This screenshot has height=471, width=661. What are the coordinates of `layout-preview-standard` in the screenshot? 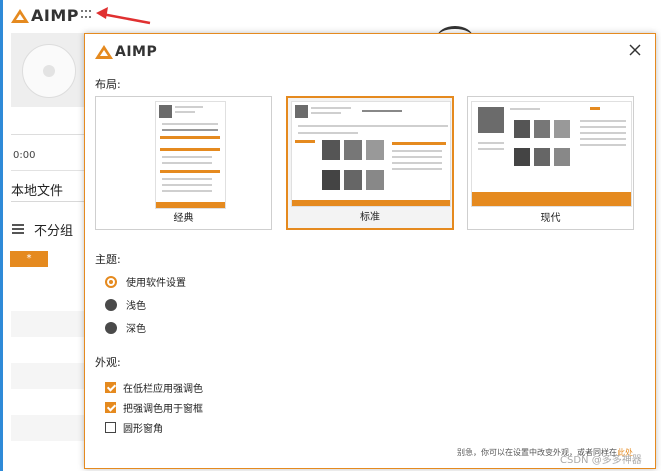 It's located at (371, 154).